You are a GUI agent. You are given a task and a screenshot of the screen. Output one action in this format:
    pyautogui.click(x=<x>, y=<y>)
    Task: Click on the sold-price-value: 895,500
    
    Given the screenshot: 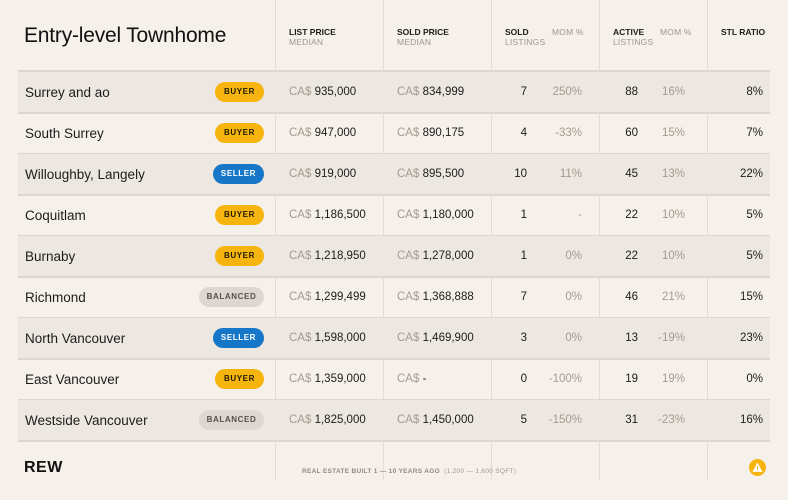 What is the action you would take?
    pyautogui.click(x=443, y=174)
    